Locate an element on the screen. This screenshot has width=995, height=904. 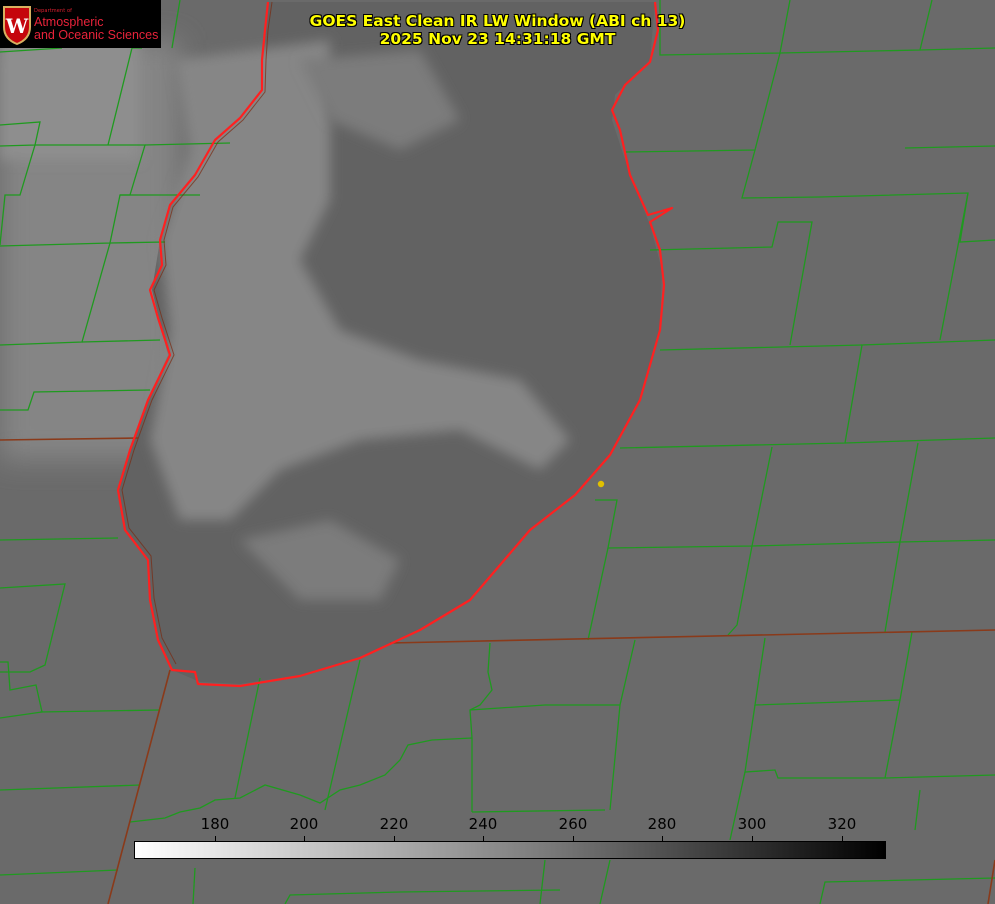
colorbar-tick-label: 180 is located at coordinates (215, 824).